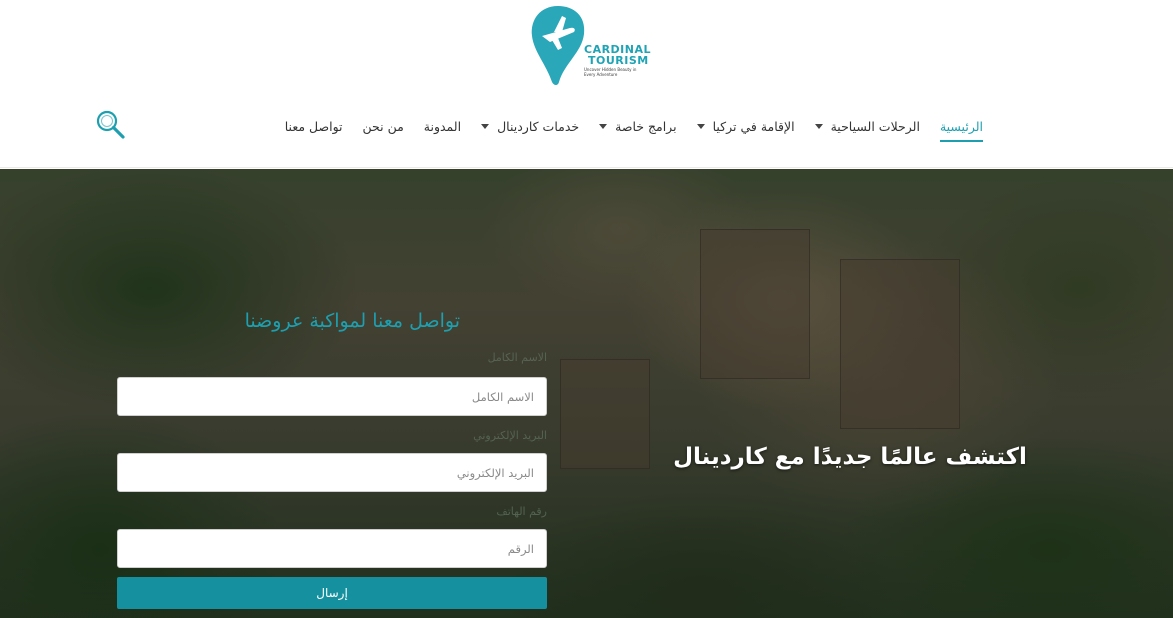 This screenshot has width=1173, height=618. What do you see at coordinates (875, 126) in the screenshot?
I see `nav-item-label: الرحلات السياحية` at bounding box center [875, 126].